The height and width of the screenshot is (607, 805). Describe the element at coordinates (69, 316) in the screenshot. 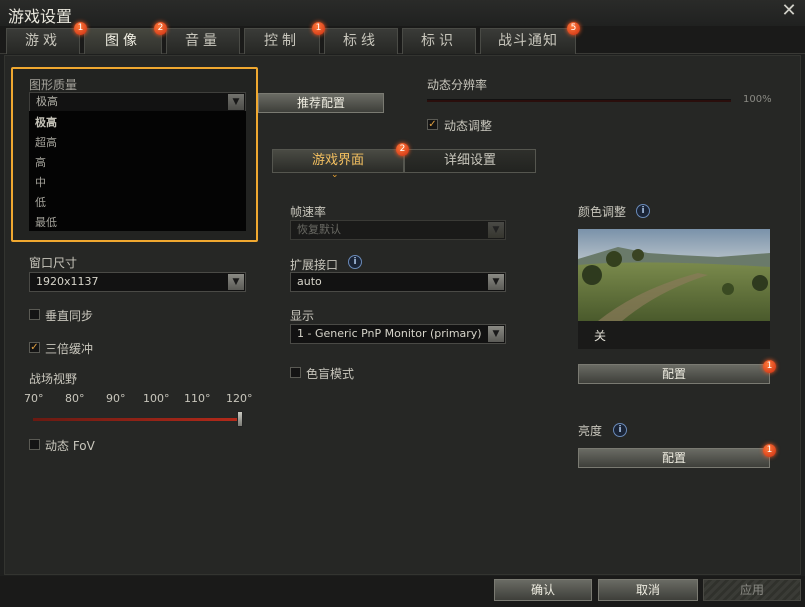

I see `vsync-label: 垂直同步` at that location.